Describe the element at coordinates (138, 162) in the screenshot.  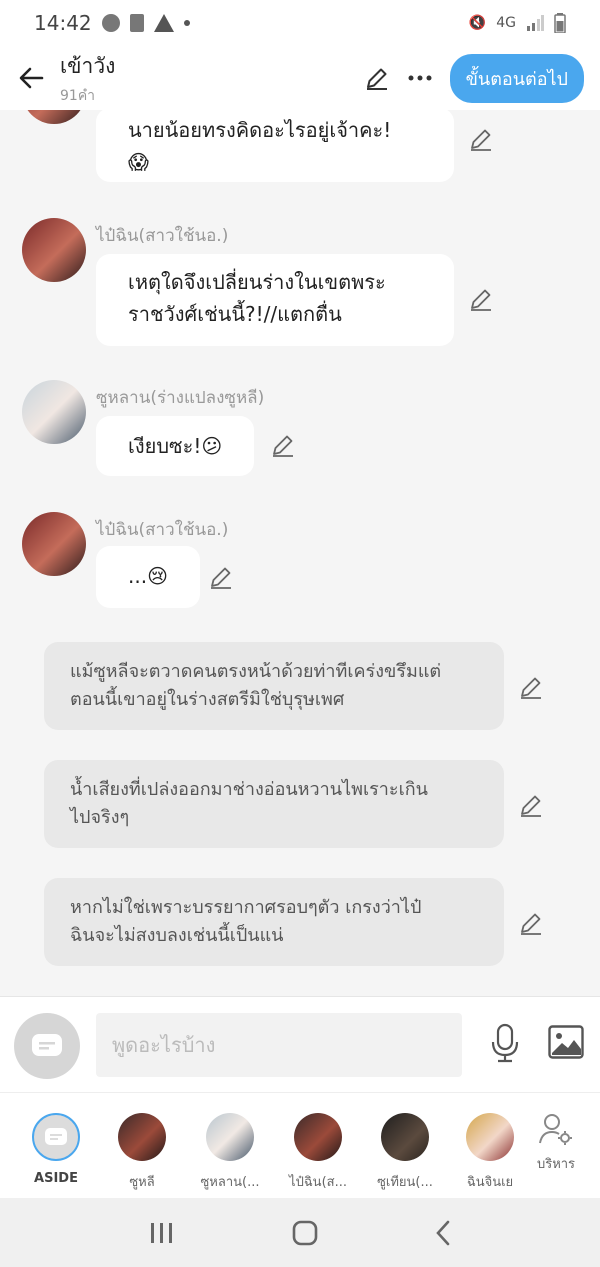
I see `message-emoji: 😱` at that location.